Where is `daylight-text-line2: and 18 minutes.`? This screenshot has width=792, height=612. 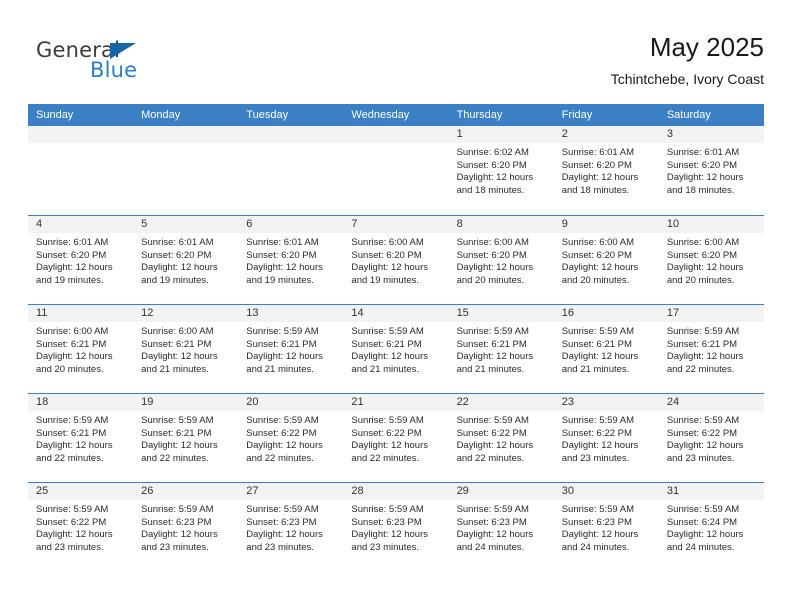 daylight-text-line2: and 18 minutes. is located at coordinates (490, 190).